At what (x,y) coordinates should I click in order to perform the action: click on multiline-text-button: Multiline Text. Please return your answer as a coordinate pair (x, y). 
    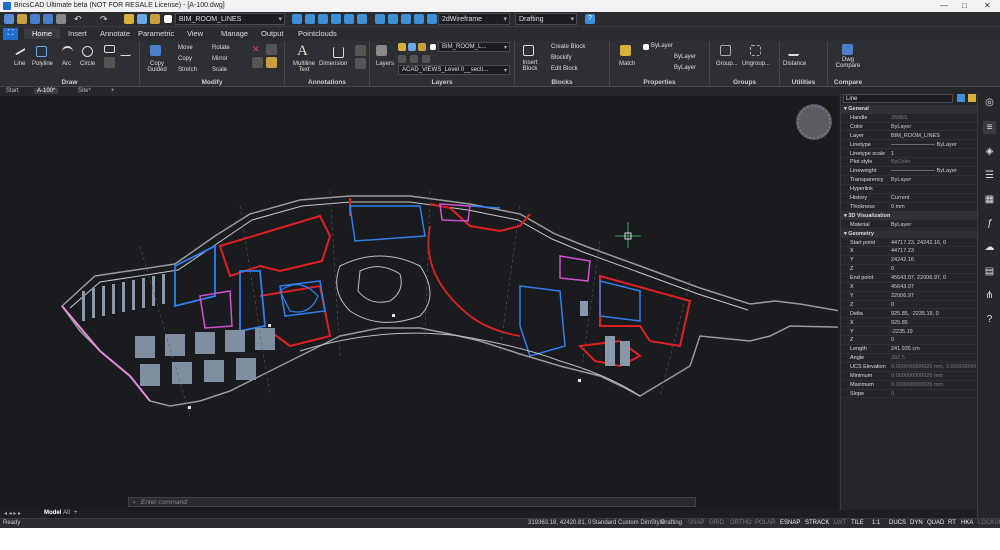
    Looking at the image, I should click on (304, 67).